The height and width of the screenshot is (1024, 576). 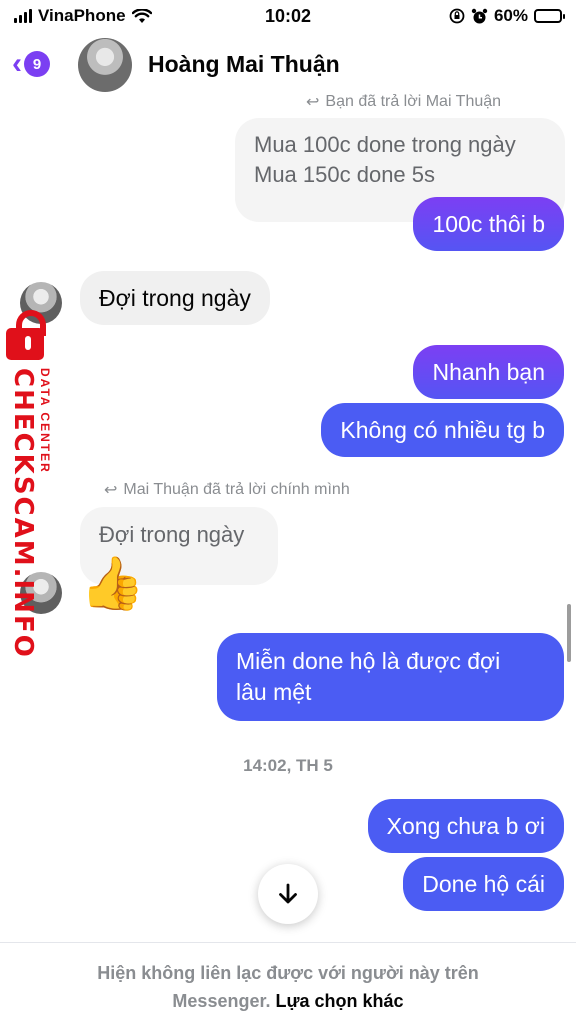 What do you see at coordinates (105, 65) in the screenshot?
I see `contact-avatar` at bounding box center [105, 65].